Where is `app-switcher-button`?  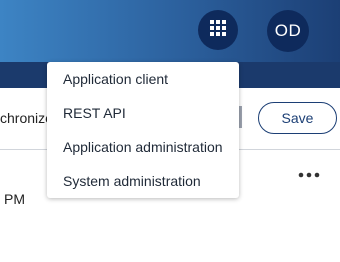 app-switcher-button is located at coordinates (218, 30).